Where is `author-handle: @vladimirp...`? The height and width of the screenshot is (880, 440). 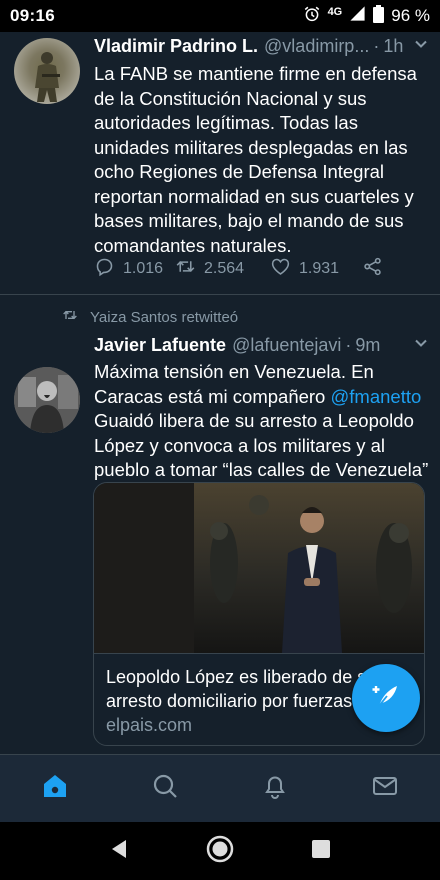
author-handle: @vladimirp... is located at coordinates (316, 46).